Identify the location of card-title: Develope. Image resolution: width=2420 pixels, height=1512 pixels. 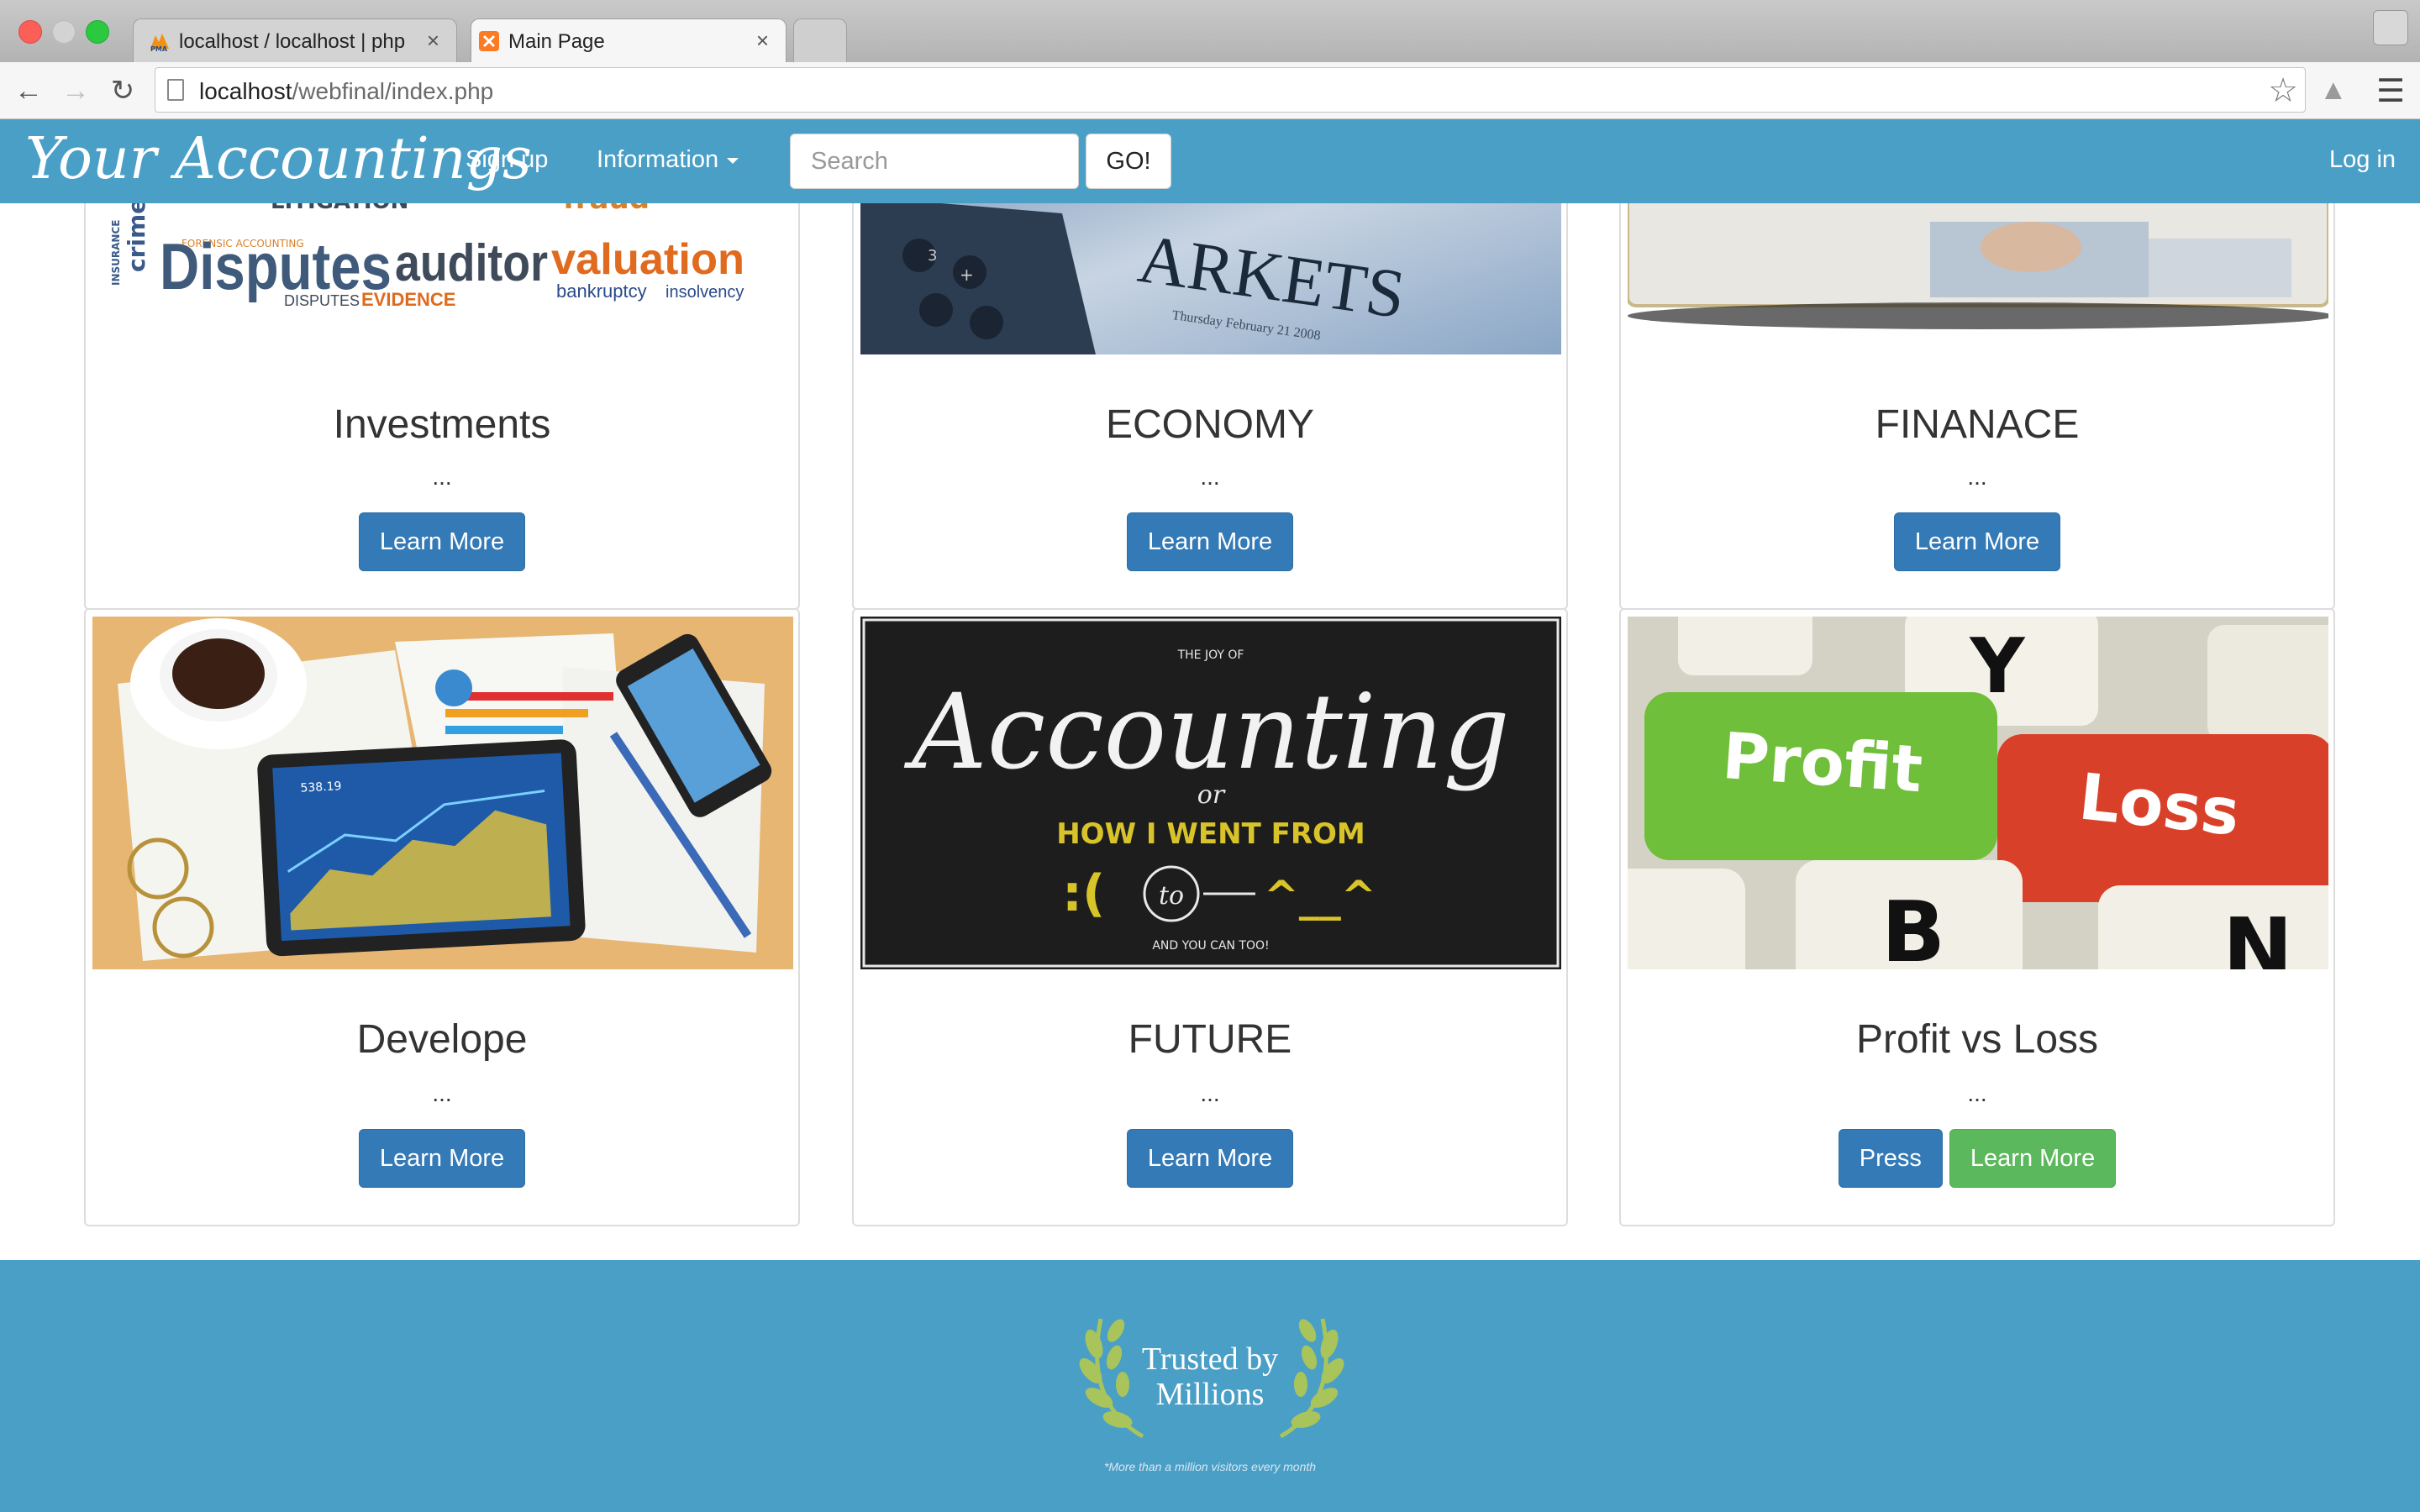
(442, 1039).